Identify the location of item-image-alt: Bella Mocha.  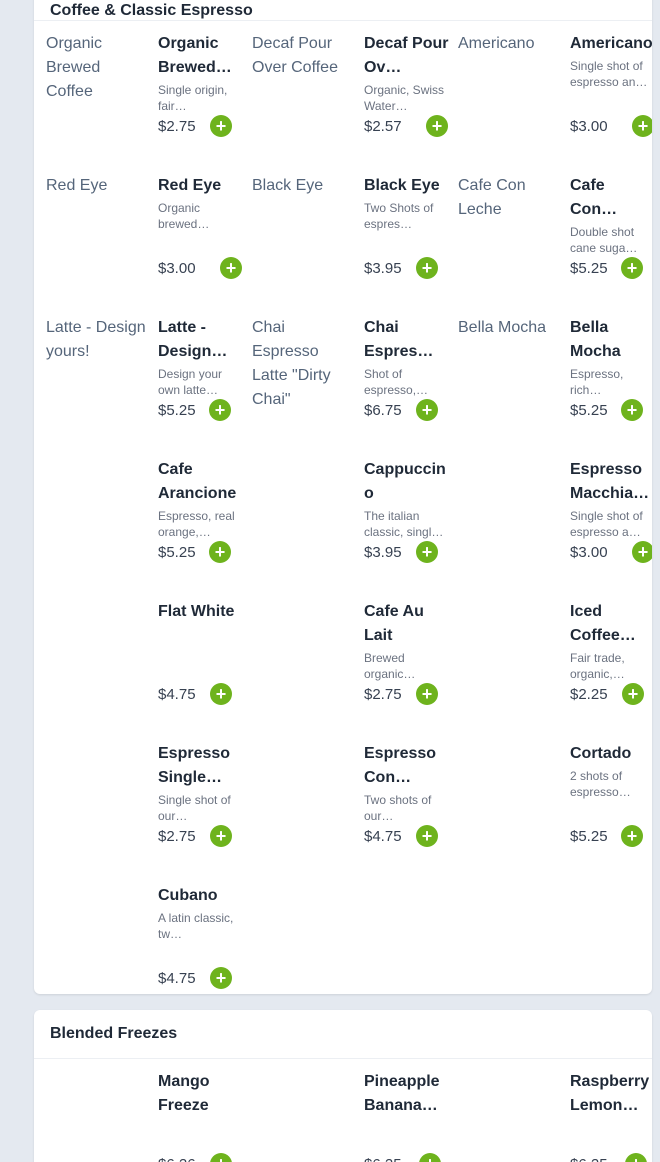
(509, 328).